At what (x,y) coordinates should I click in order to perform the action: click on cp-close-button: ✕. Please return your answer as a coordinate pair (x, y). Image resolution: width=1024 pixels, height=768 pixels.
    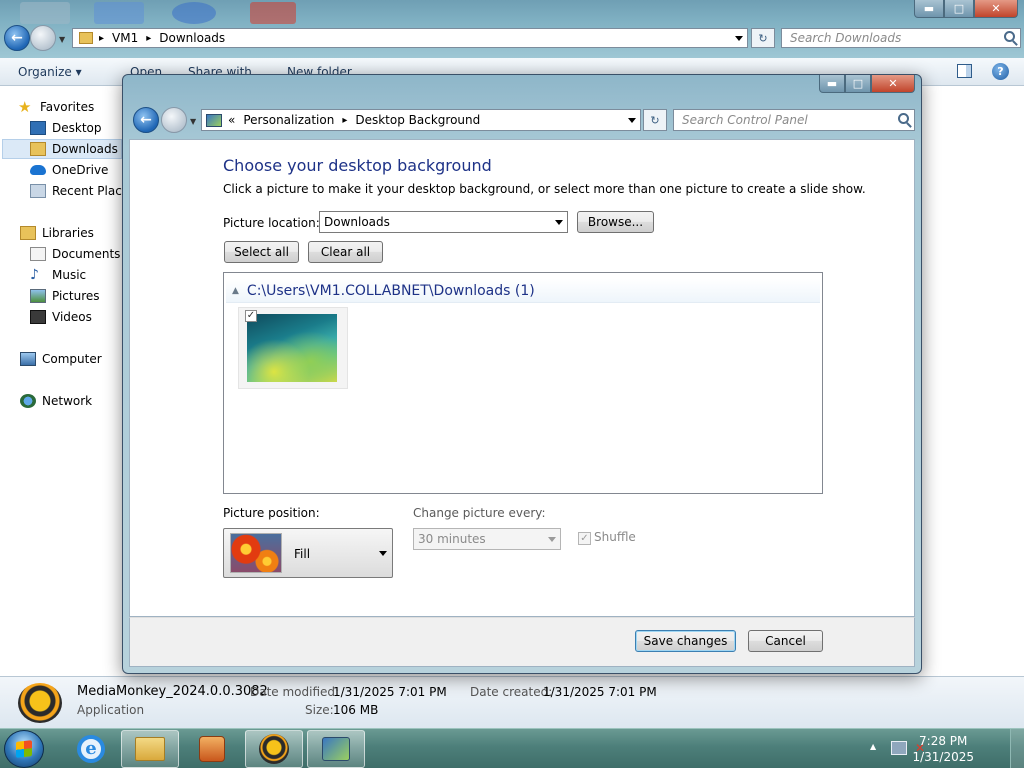
    Looking at the image, I should click on (893, 84).